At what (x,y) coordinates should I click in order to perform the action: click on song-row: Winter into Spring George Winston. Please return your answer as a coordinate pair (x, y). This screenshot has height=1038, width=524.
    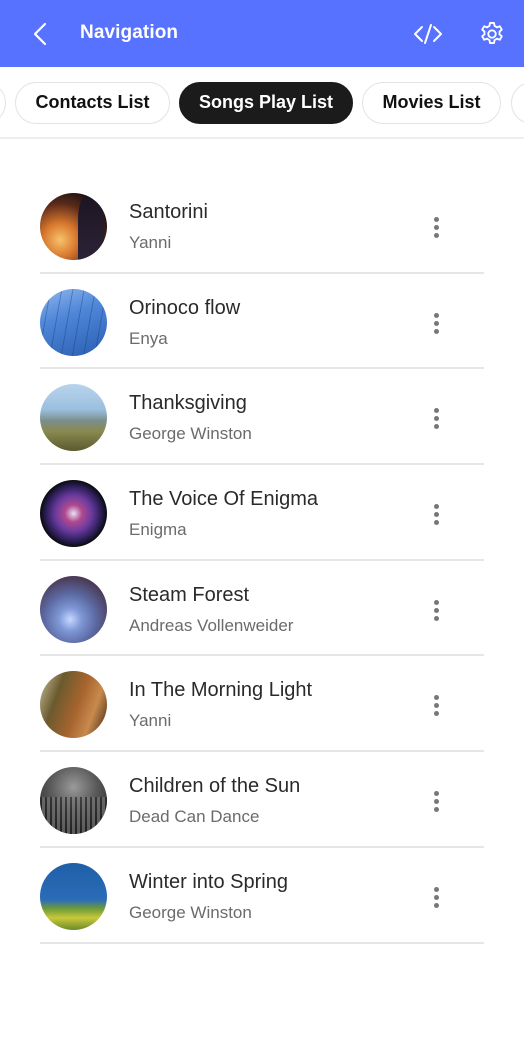
    Looking at the image, I should click on (262, 896).